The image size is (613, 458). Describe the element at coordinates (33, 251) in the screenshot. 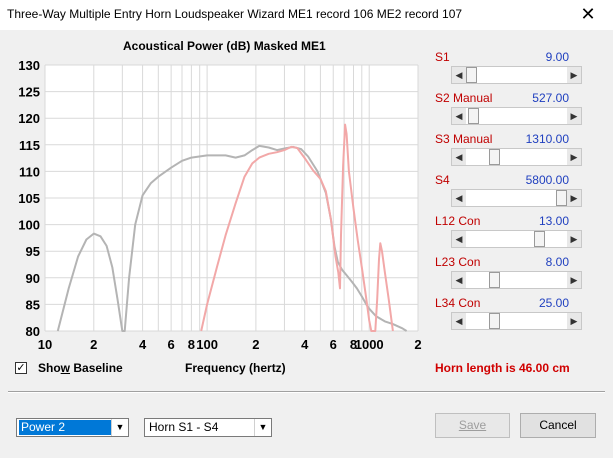

I see `y-tick-label: 95` at that location.